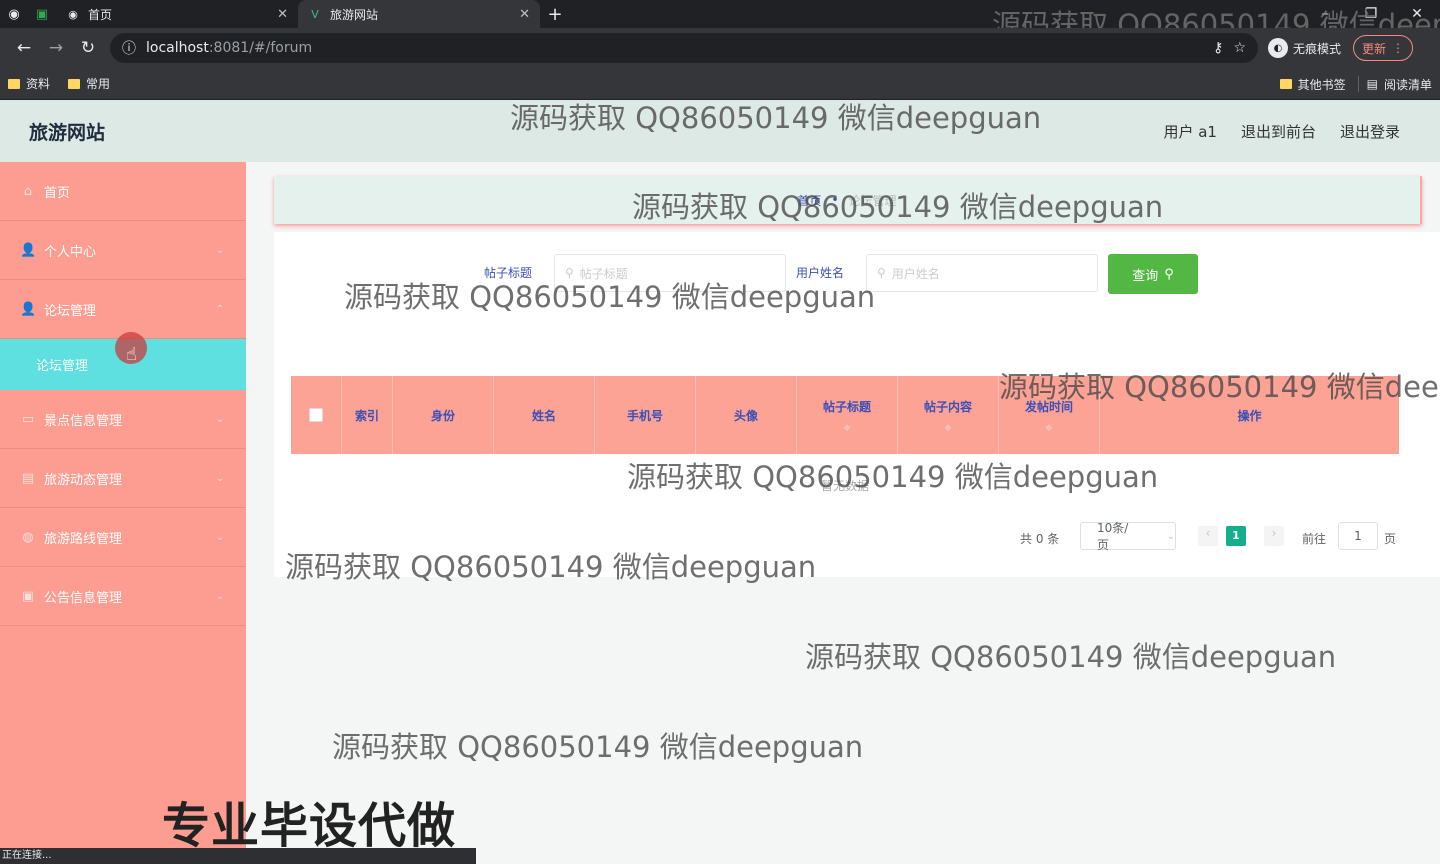 The width and height of the screenshot is (1440, 864). What do you see at coordinates (555, 14) in the screenshot?
I see `new-tab-button: +` at bounding box center [555, 14].